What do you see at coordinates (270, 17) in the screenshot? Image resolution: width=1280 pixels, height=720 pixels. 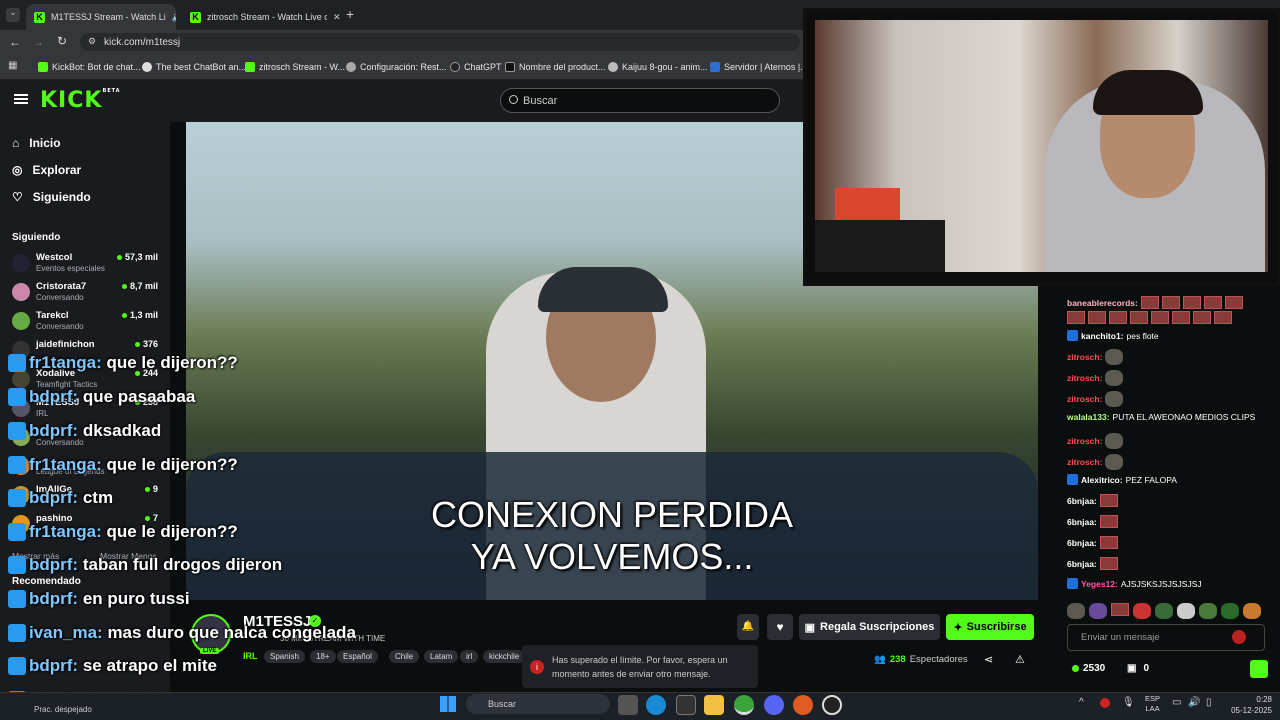 I see `tab-zitrosch: K zitrosch Stream - Watch Live on ✕` at bounding box center [270, 17].